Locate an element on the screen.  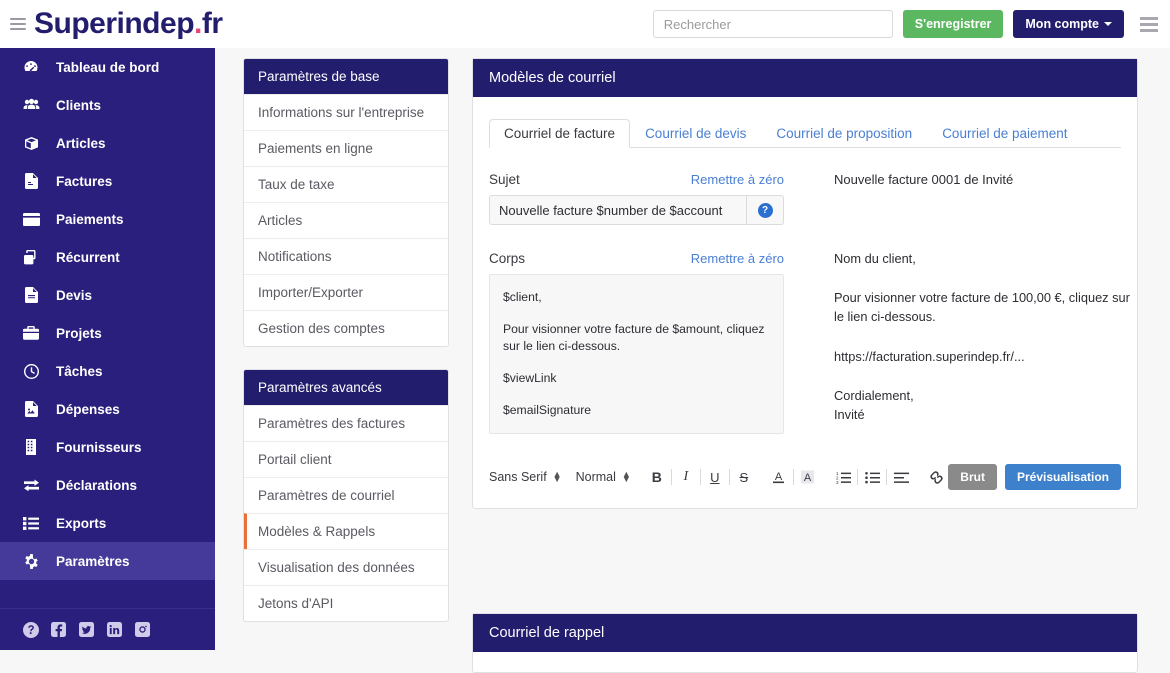
sidebar-item-label: Paiements is located at coordinates (90, 219).